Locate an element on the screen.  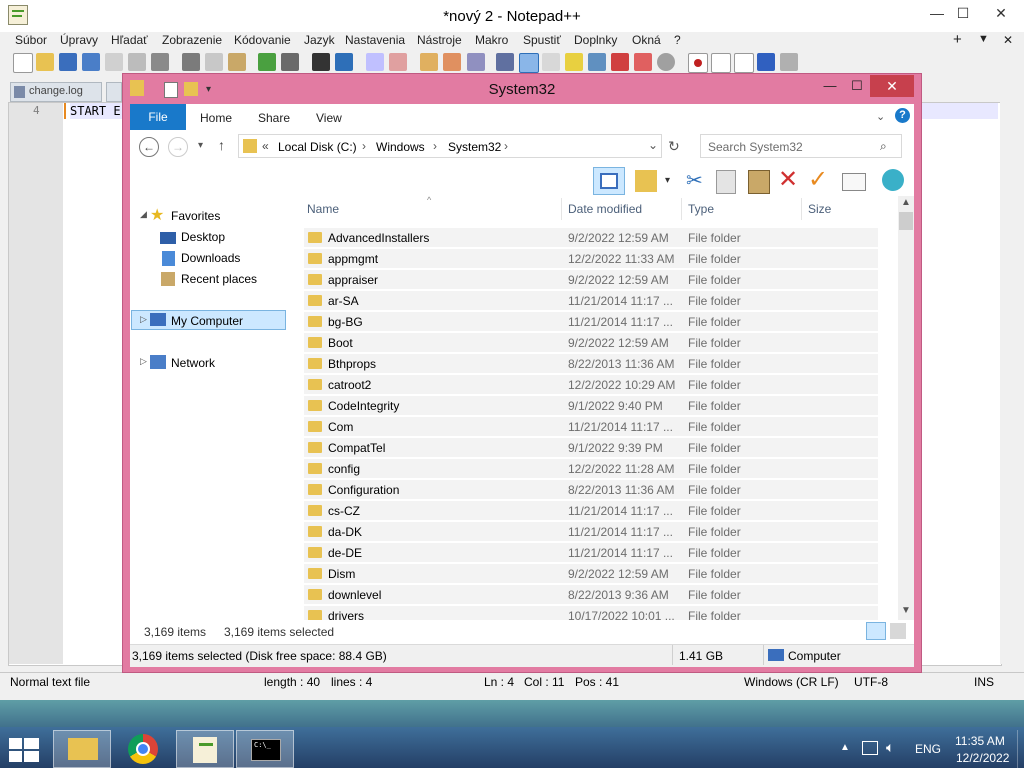
table-row: de-DE 11/21/2014 11:17 ... File folder is located at coordinates (591, 553).